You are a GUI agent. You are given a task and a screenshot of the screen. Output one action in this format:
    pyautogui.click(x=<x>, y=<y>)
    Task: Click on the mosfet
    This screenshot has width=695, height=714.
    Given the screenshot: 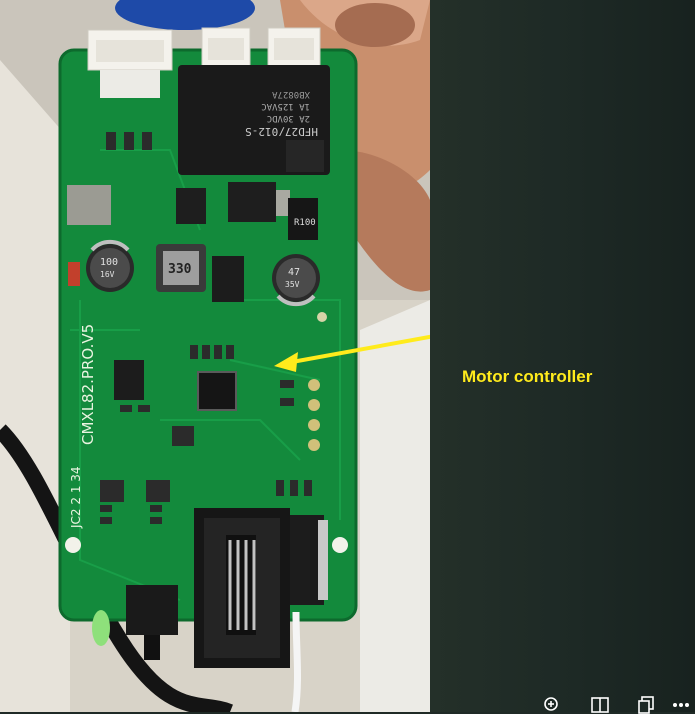 What is the action you would take?
    pyautogui.click(x=252, y=202)
    